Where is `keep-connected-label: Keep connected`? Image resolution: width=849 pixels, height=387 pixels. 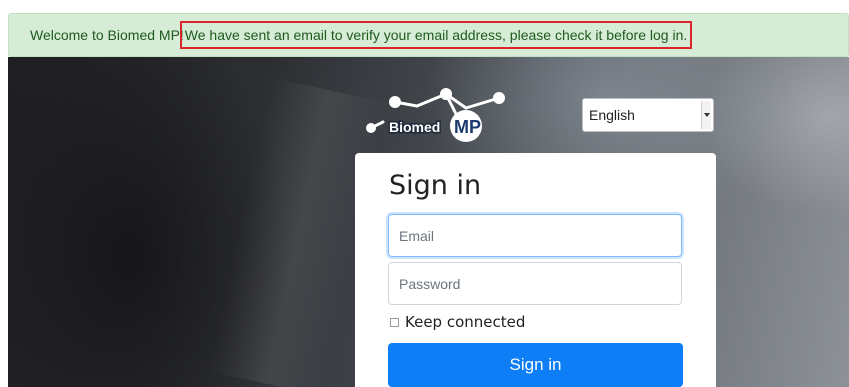 keep-connected-label: Keep connected is located at coordinates (465, 322).